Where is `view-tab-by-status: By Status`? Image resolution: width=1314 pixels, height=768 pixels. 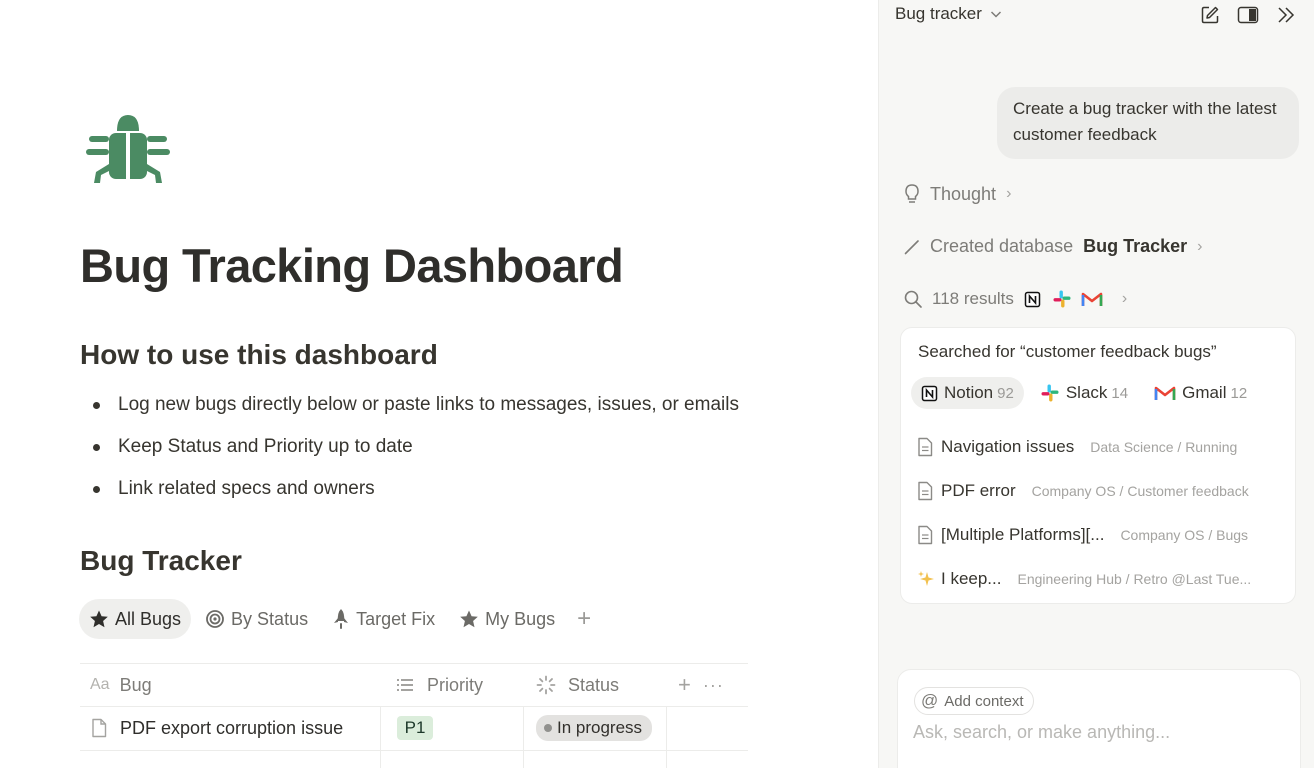
view-tab-by-status: By Status is located at coordinates (256, 619).